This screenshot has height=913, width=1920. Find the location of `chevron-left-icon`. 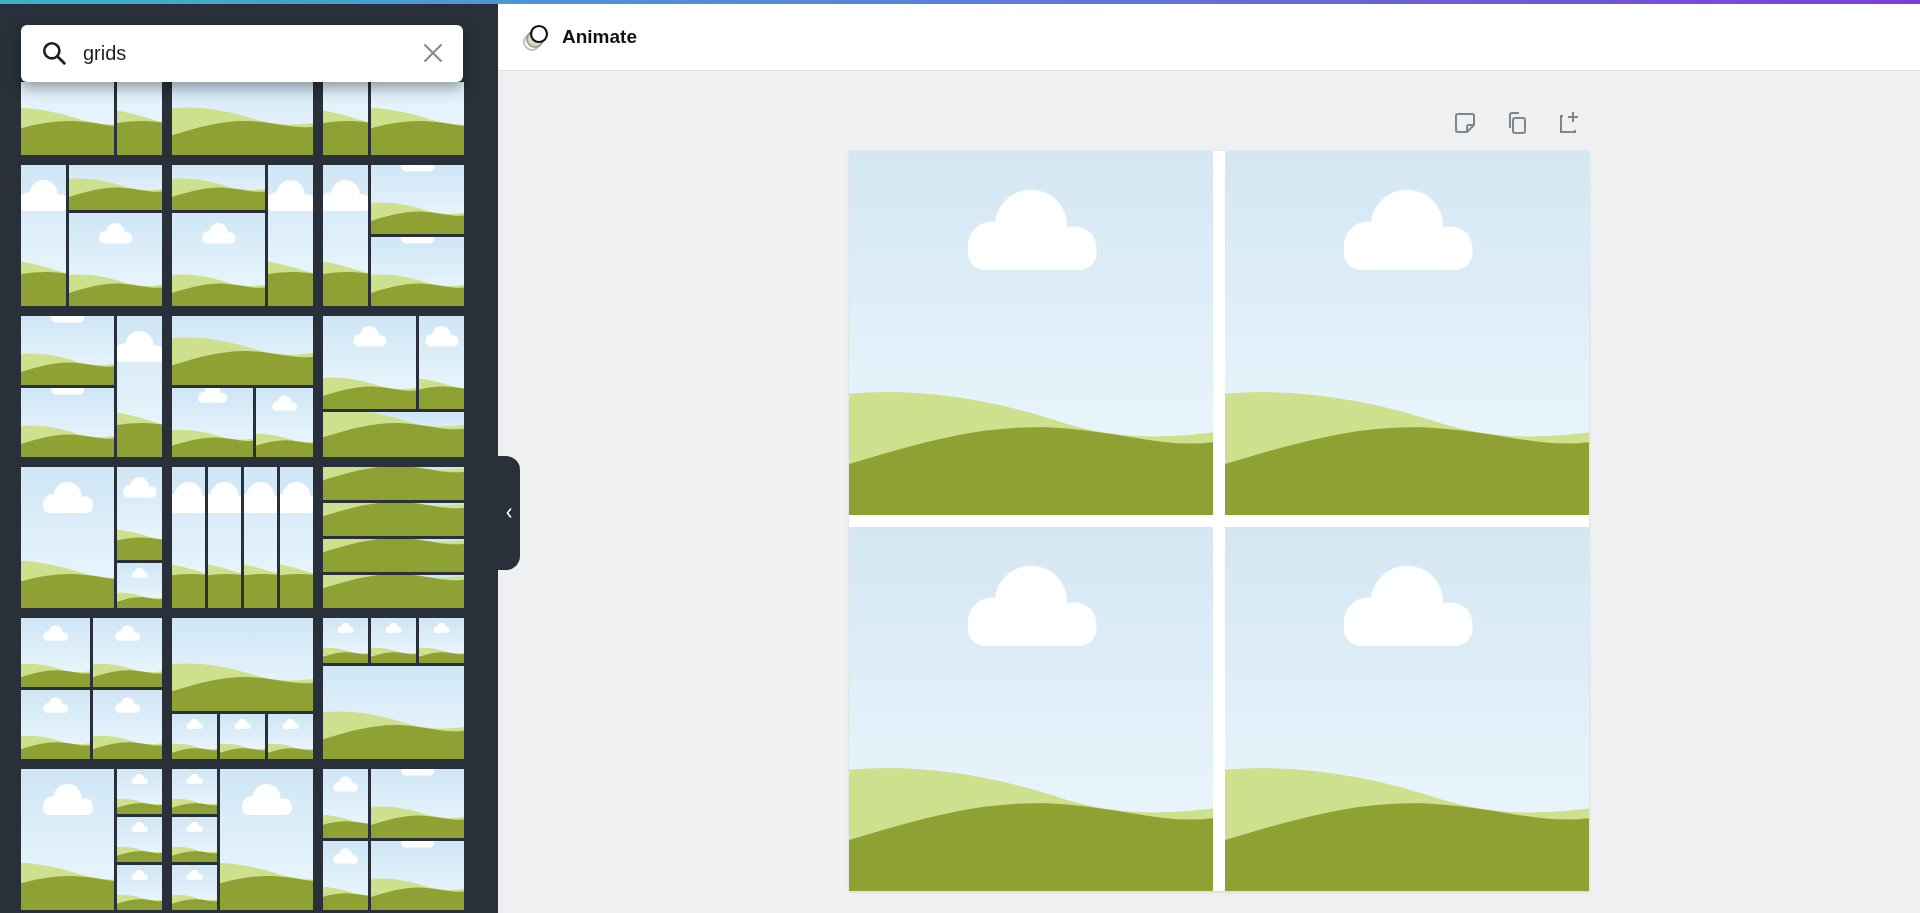

chevron-left-icon is located at coordinates (509, 513).